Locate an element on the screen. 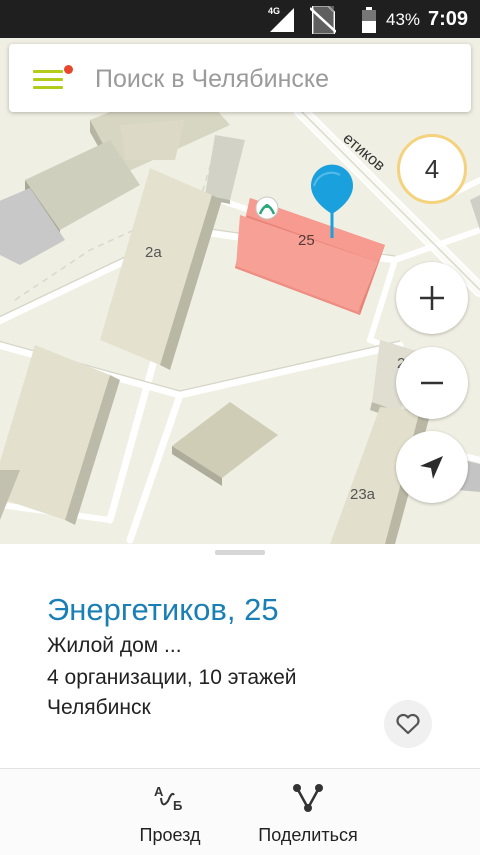  zoom-out-button is located at coordinates (432, 383).